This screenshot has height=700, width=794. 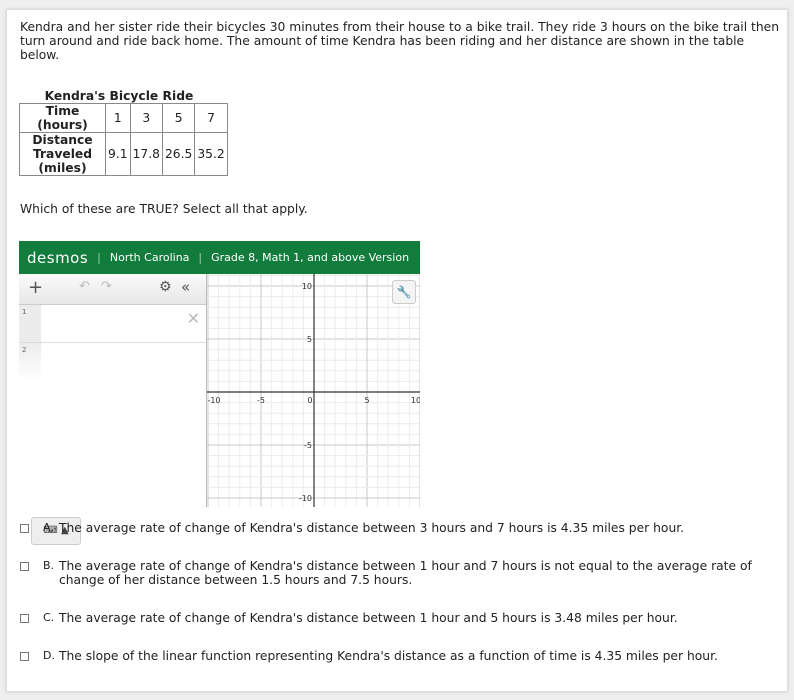 What do you see at coordinates (261, 400) in the screenshot?
I see `x-tick-label: -5` at bounding box center [261, 400].